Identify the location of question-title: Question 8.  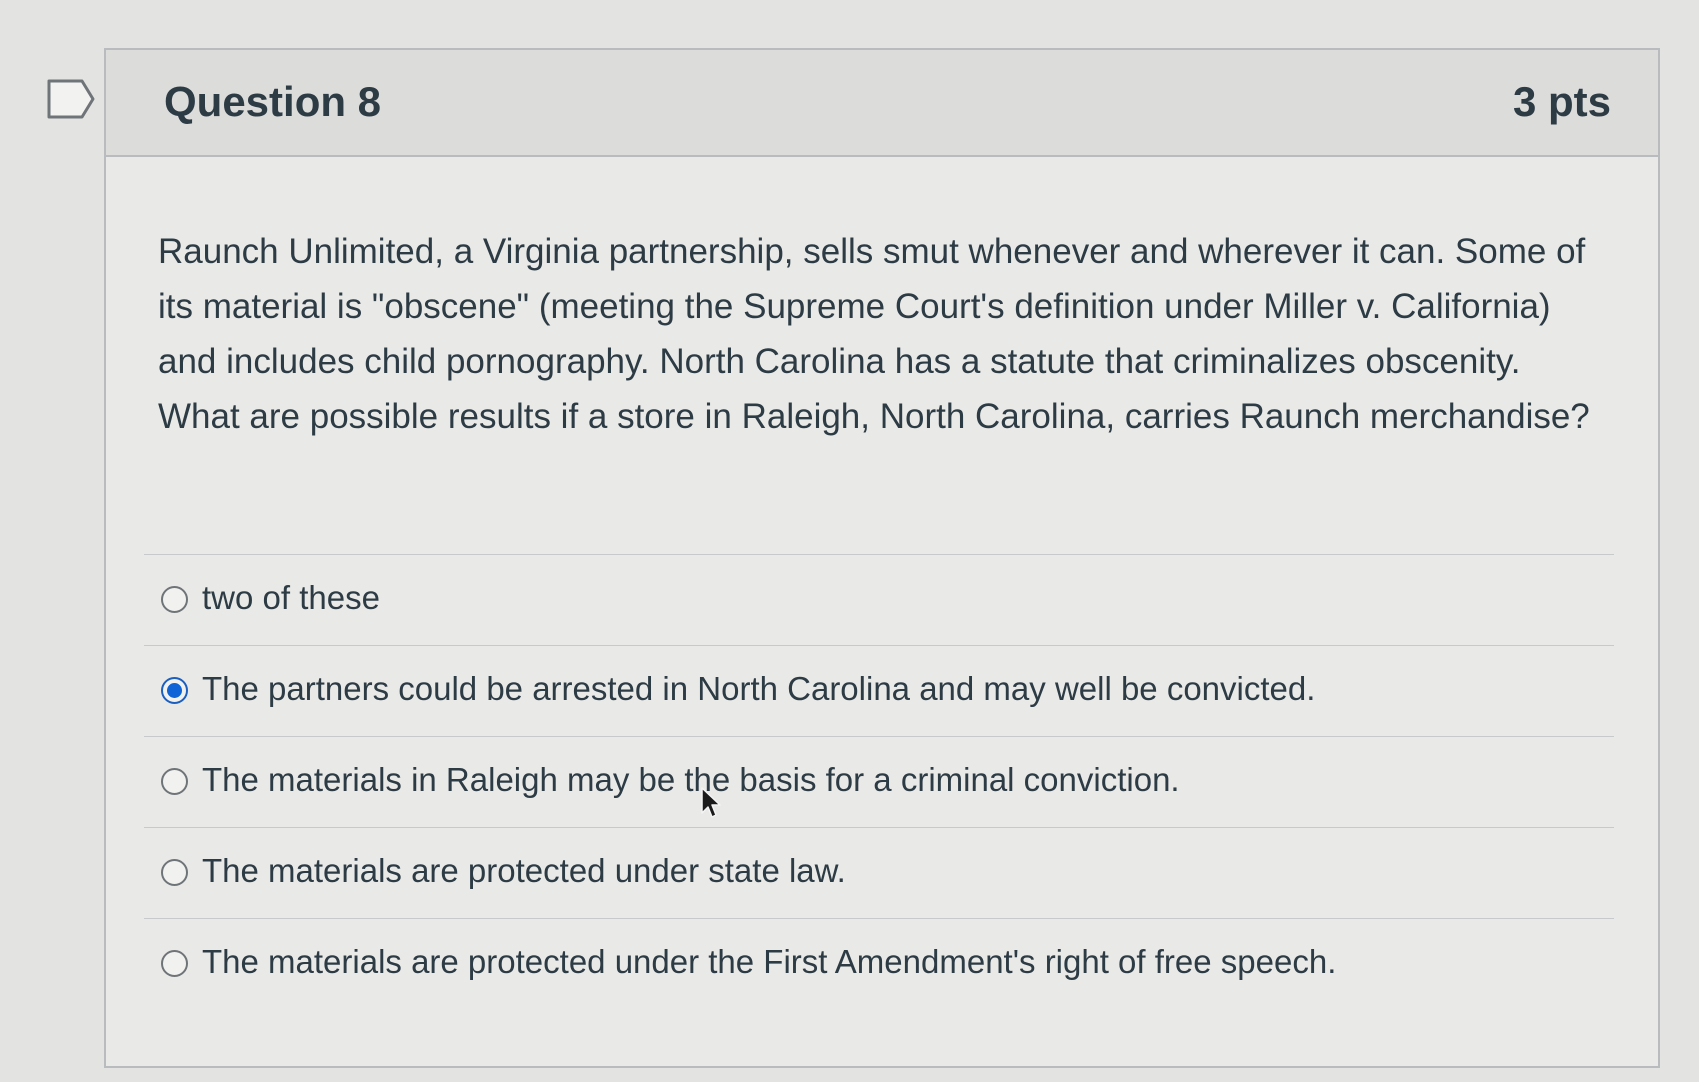
(273, 101).